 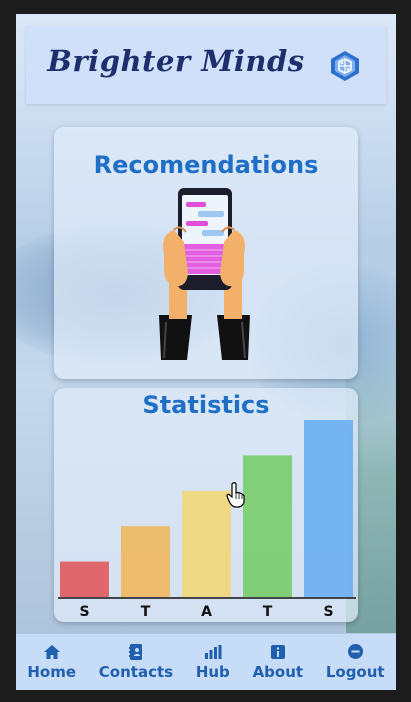 I want to click on nav-item-contacts: Contacts, so click(x=136, y=662).